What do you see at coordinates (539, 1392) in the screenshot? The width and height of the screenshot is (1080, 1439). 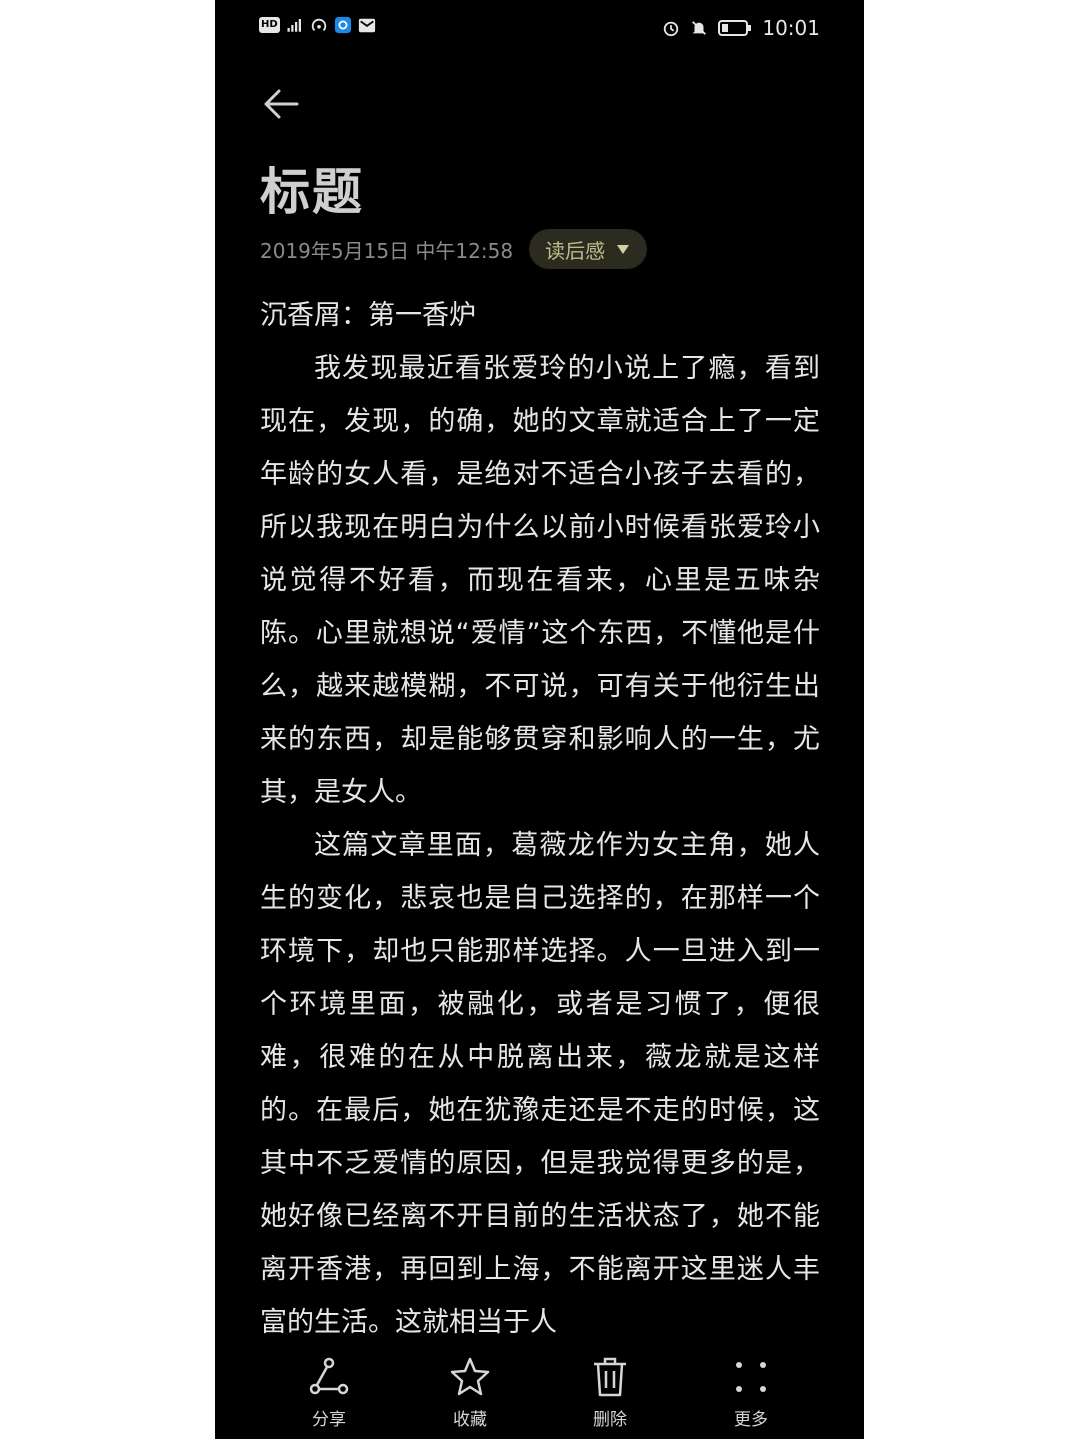 I see `bottom-toolbar: 分享 收藏 删除 更多` at bounding box center [539, 1392].